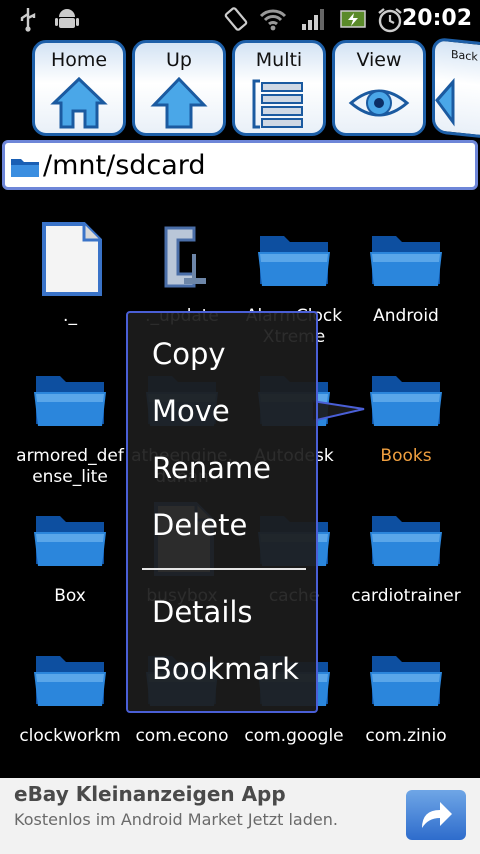 This screenshot has height=854, width=480. Describe the element at coordinates (189, 354) in the screenshot. I see `menu-item-copy: Copy` at that location.